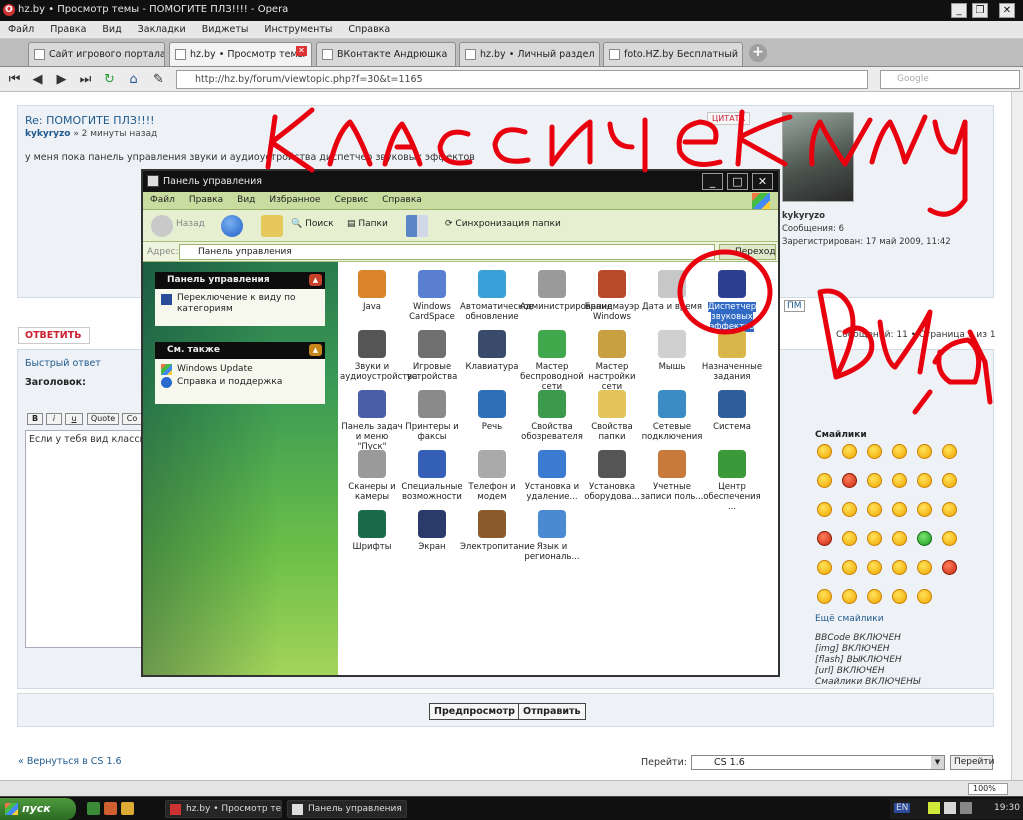 This screenshot has width=1023, height=820. I want to click on cp-item-fonts: Шрифты, so click(372, 531).